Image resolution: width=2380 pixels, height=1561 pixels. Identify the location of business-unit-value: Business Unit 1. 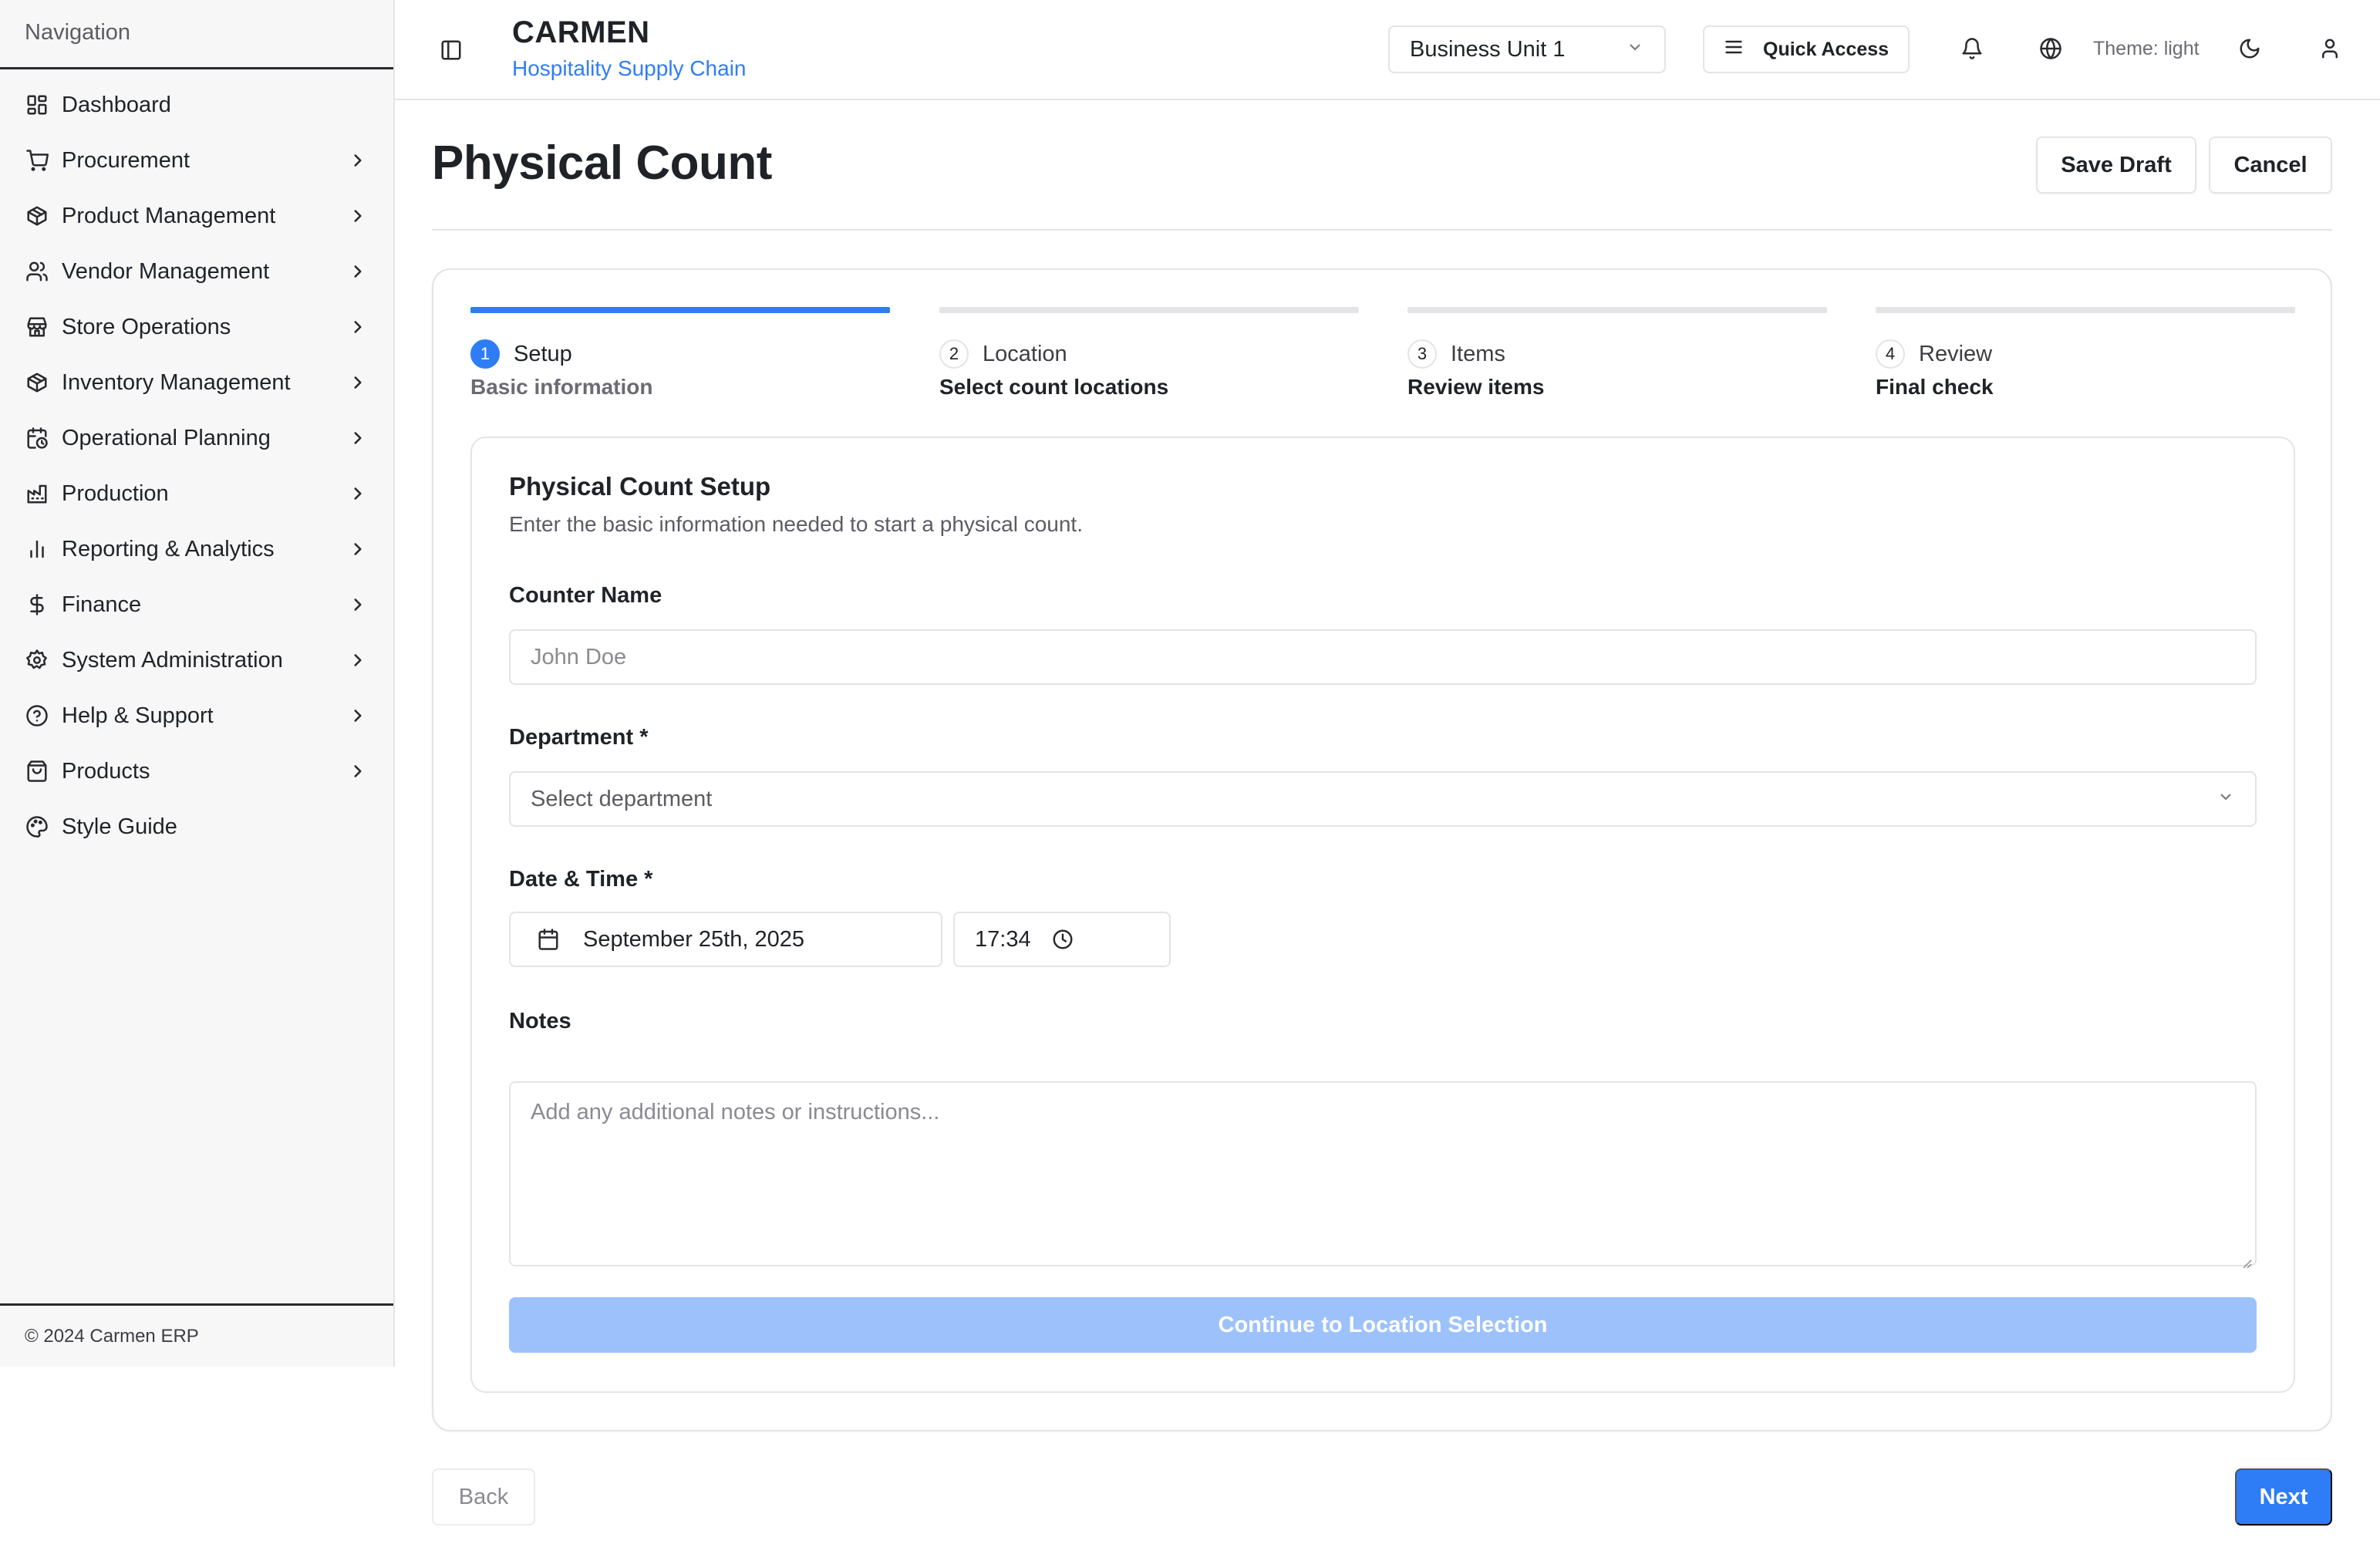
(1488, 49).